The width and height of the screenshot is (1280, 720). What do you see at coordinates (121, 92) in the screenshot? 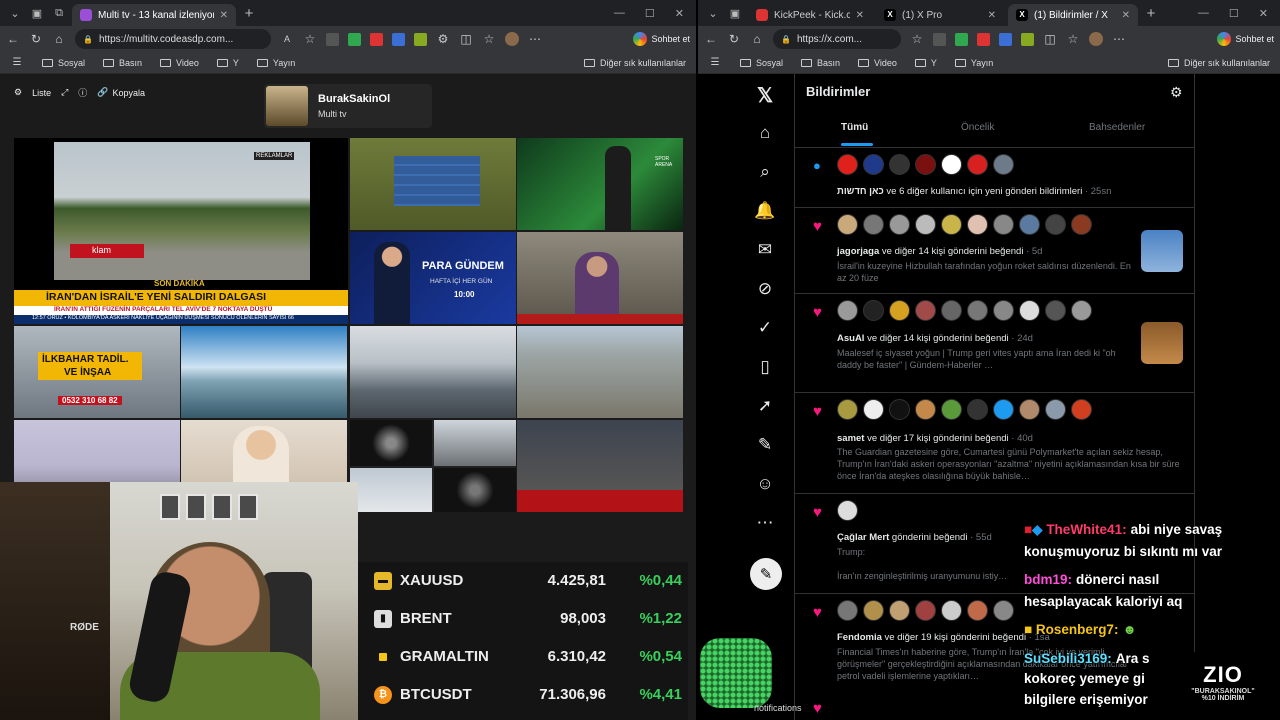
I see `copy-button: 🔗 Kopyala` at bounding box center [121, 92].